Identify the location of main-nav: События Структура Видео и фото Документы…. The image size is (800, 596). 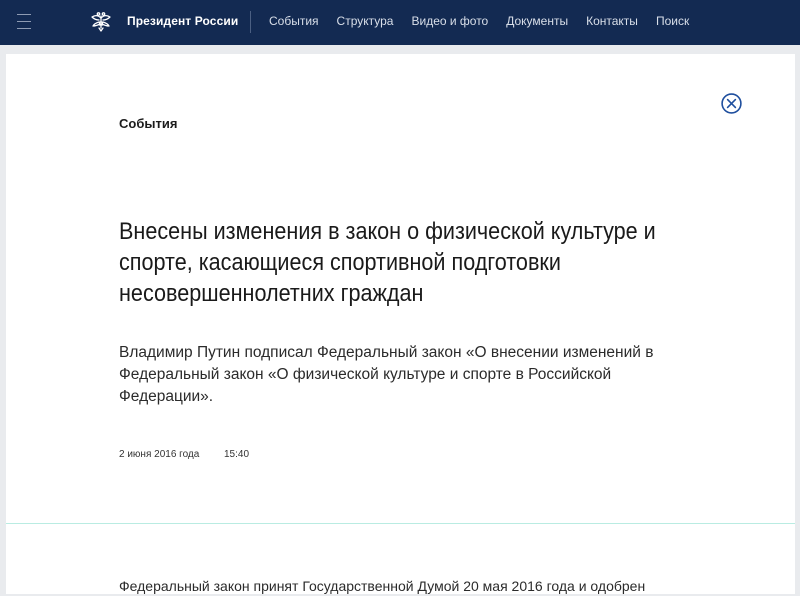
(488, 21).